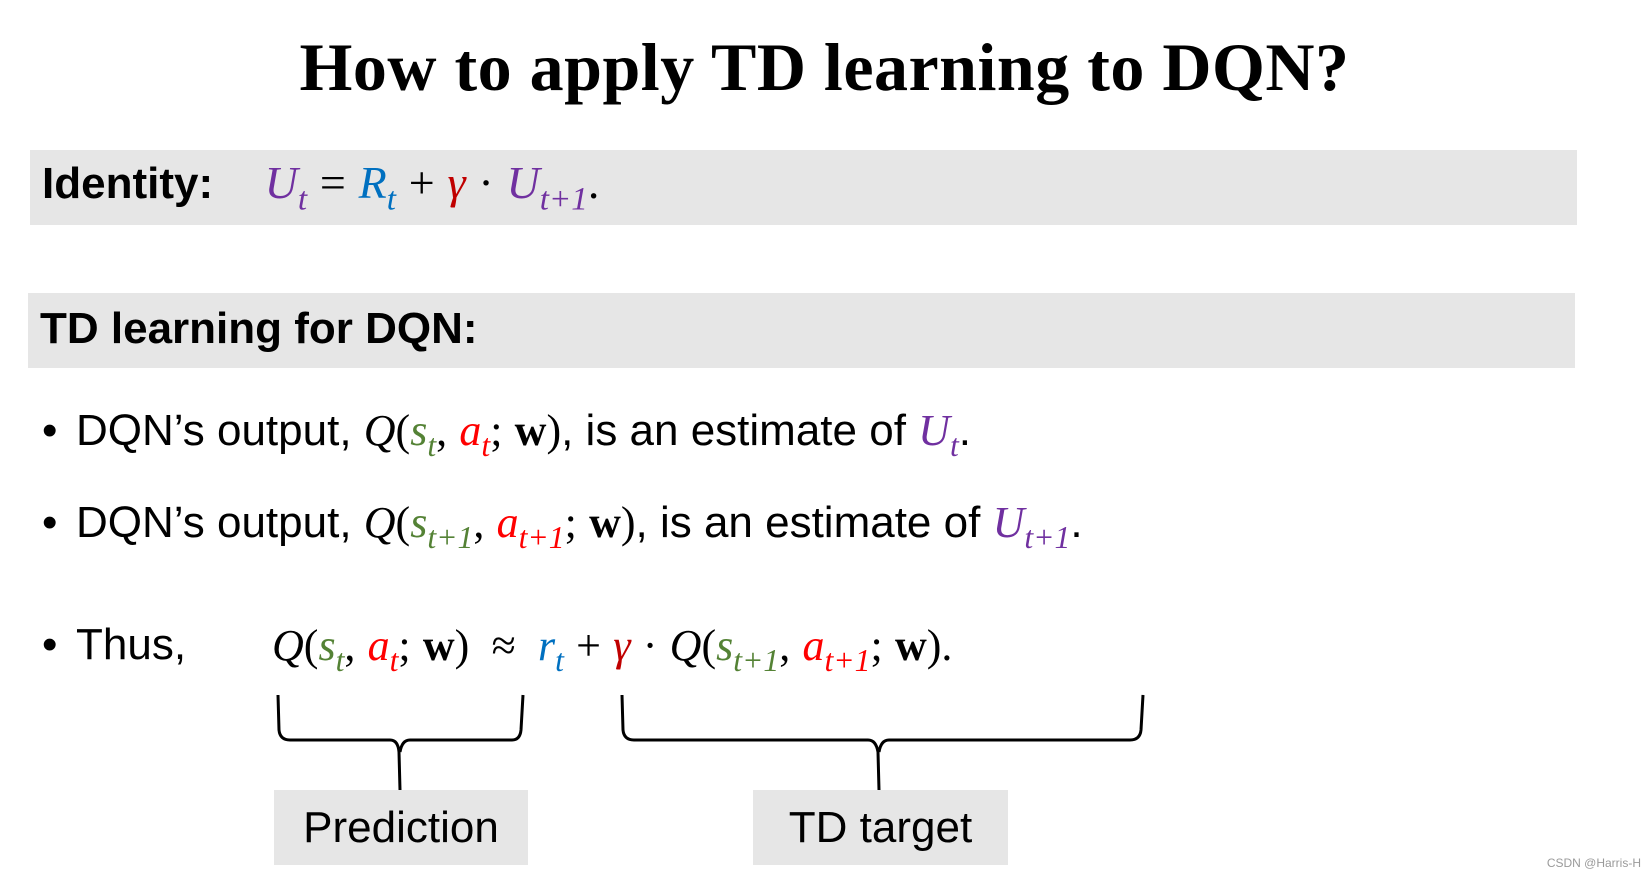 This screenshot has height=880, width=1649. I want to click on td-target-label: TD target, so click(880, 827).